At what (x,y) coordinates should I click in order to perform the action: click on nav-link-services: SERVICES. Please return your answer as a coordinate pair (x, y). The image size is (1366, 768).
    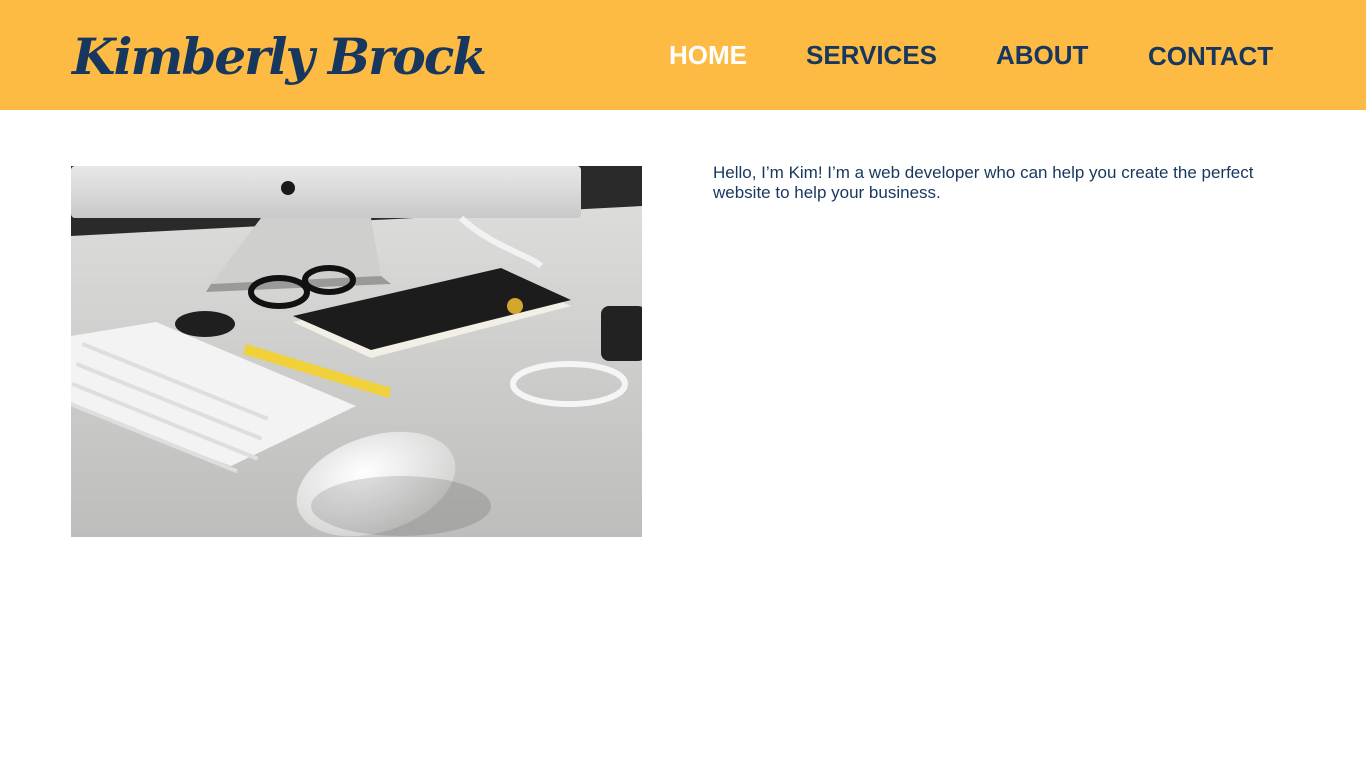
    Looking at the image, I should click on (871, 55).